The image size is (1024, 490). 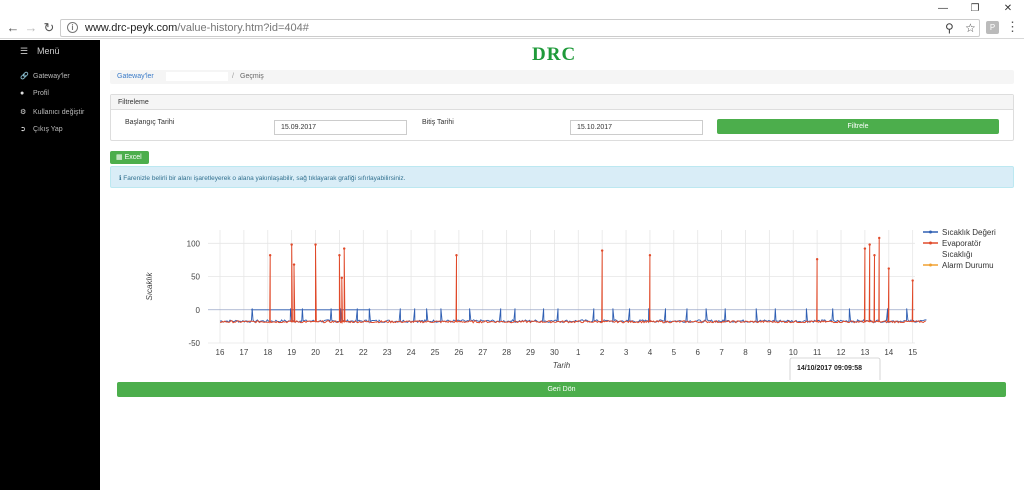 I want to click on reload-icon: ↻, so click(x=49, y=28).